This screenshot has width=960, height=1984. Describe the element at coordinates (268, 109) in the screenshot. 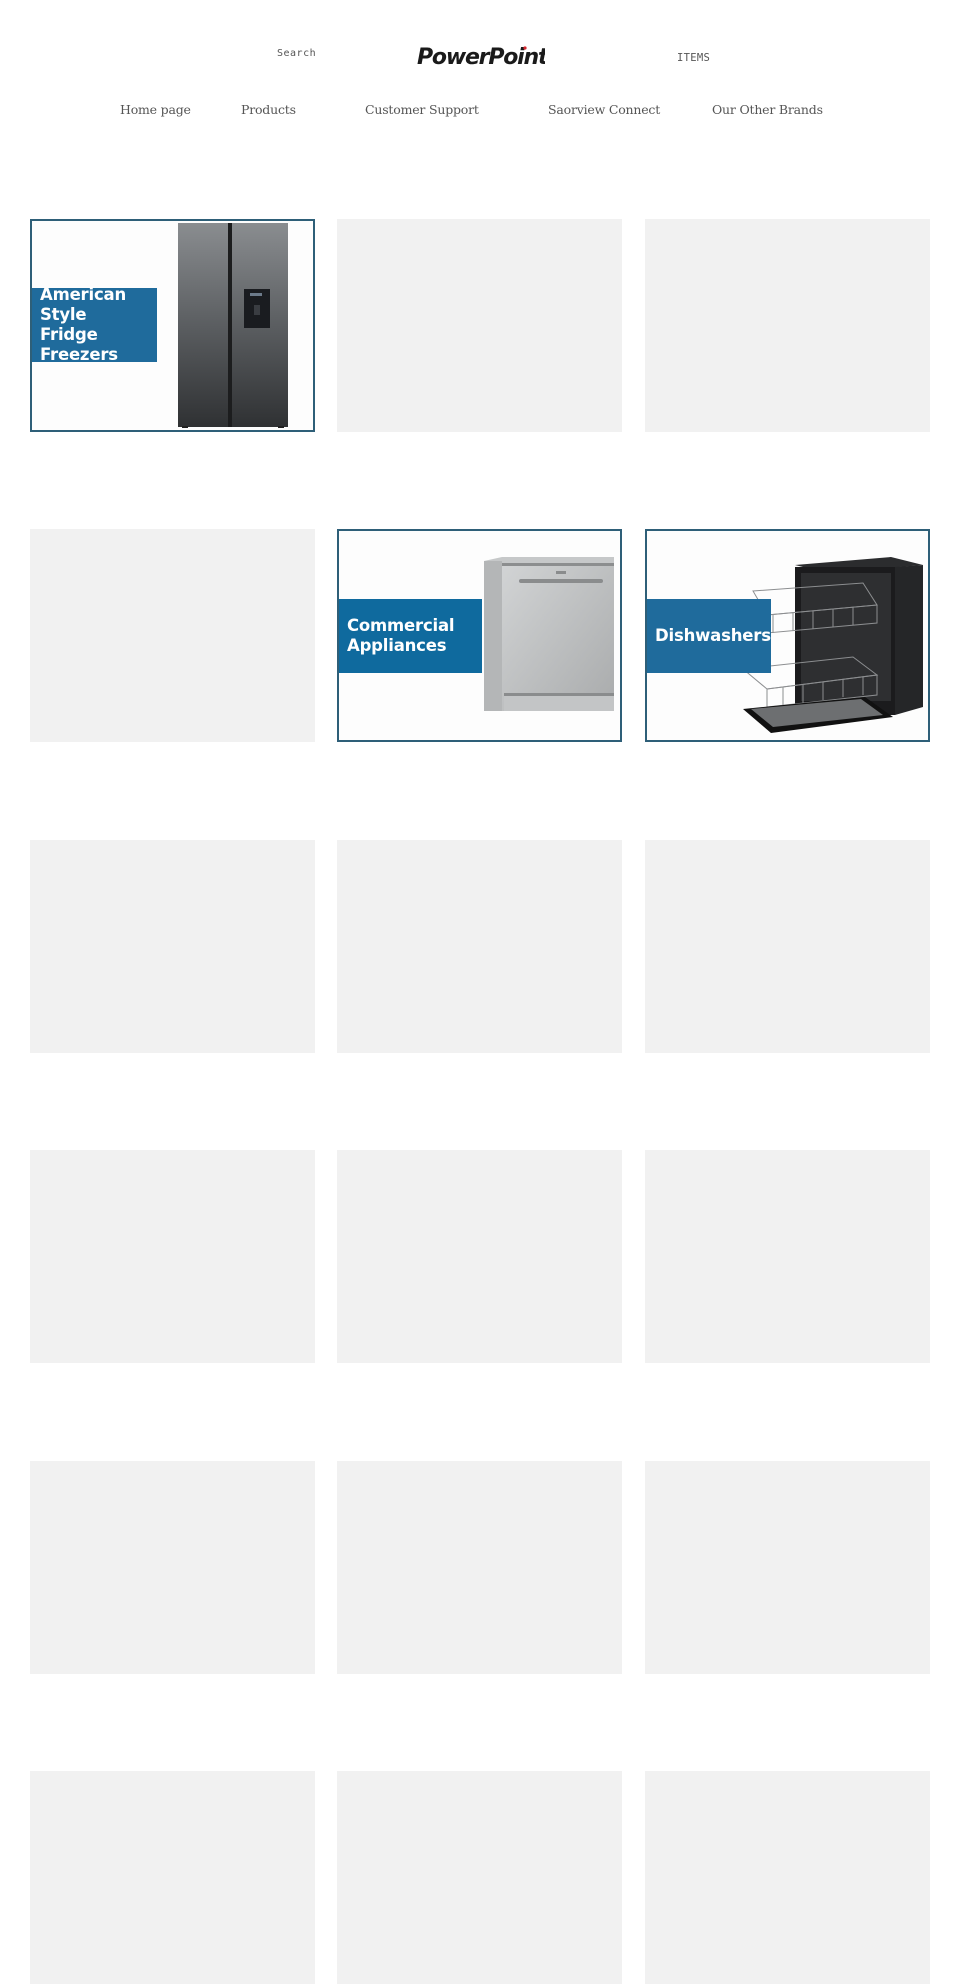

I see `nav-products: Products` at that location.